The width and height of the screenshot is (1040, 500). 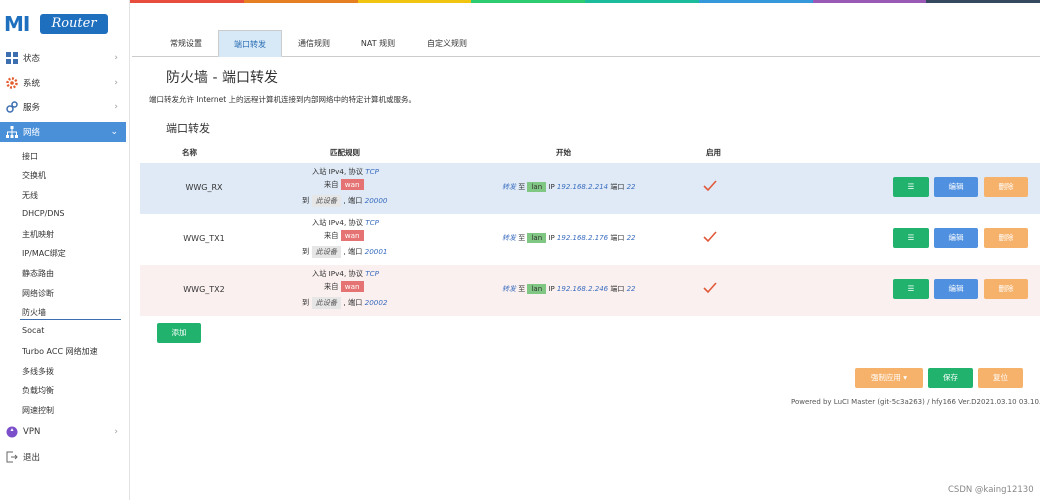 I want to click on sidebar-sub-wireless: 无线, so click(x=30, y=195).